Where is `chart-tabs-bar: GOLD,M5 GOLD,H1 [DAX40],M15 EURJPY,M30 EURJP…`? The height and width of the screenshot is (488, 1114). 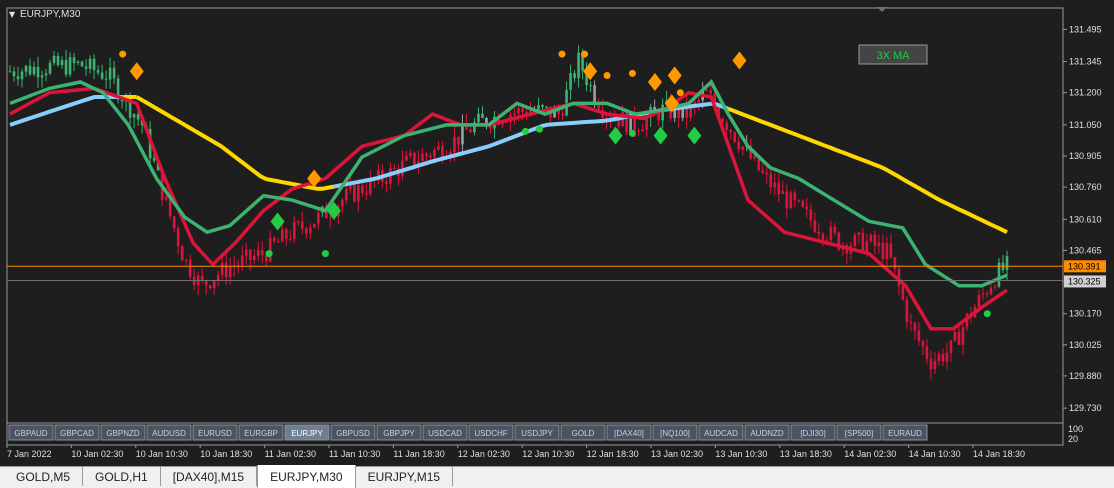 chart-tabs-bar: GOLD,M5 GOLD,H1 [DAX40],M15 EURJPY,M30 EURJP… is located at coordinates (557, 476).